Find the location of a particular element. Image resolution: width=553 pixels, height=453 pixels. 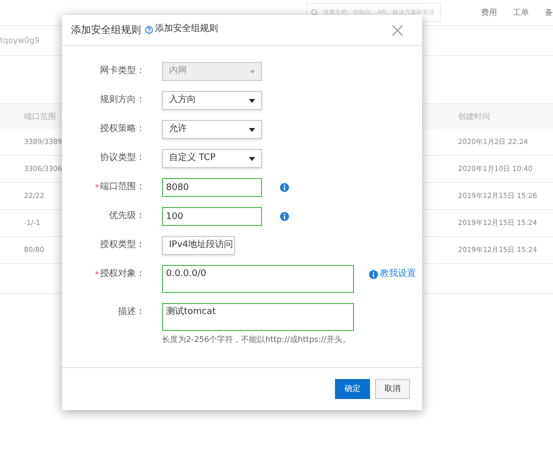

field-label: 规则方向： is located at coordinates (122, 100).